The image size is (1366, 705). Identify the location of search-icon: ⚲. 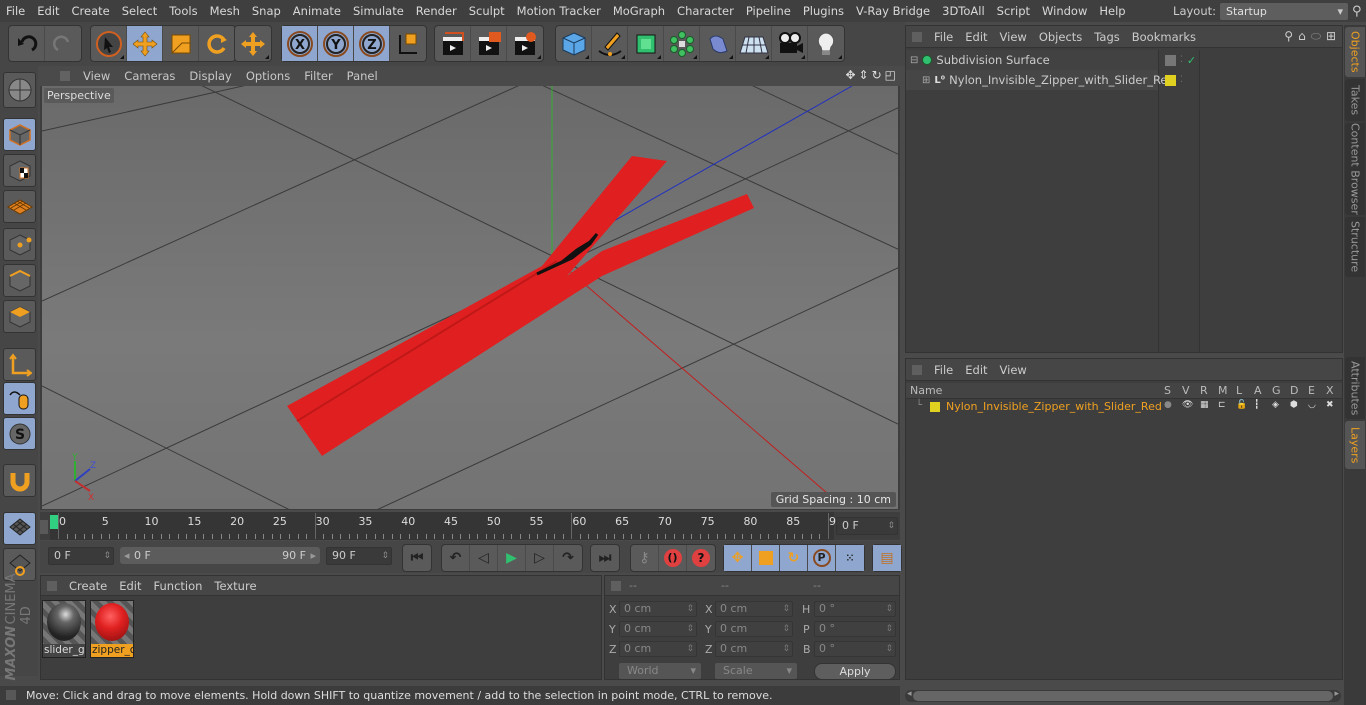
(1288, 36).